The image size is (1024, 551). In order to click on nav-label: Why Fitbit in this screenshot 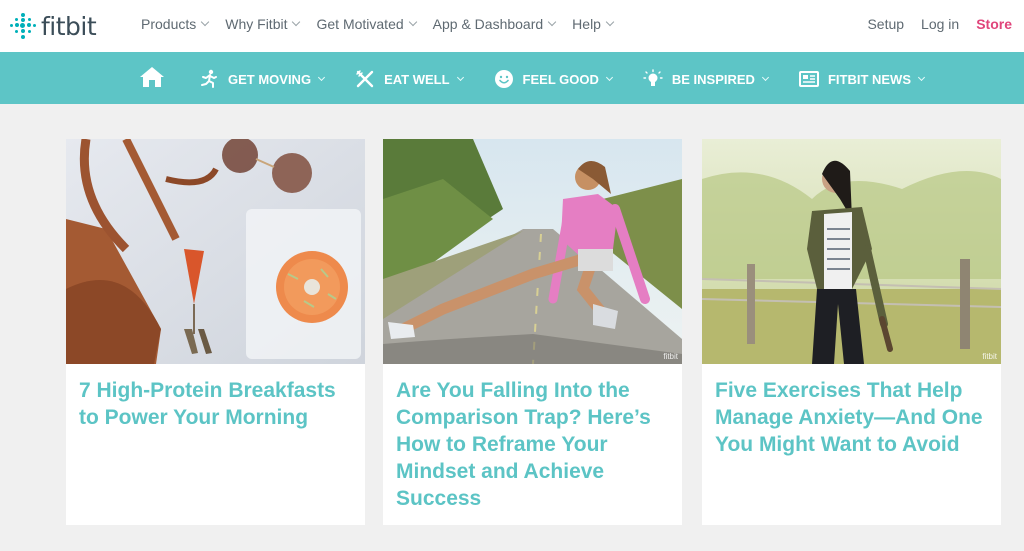, I will do `click(256, 24)`.